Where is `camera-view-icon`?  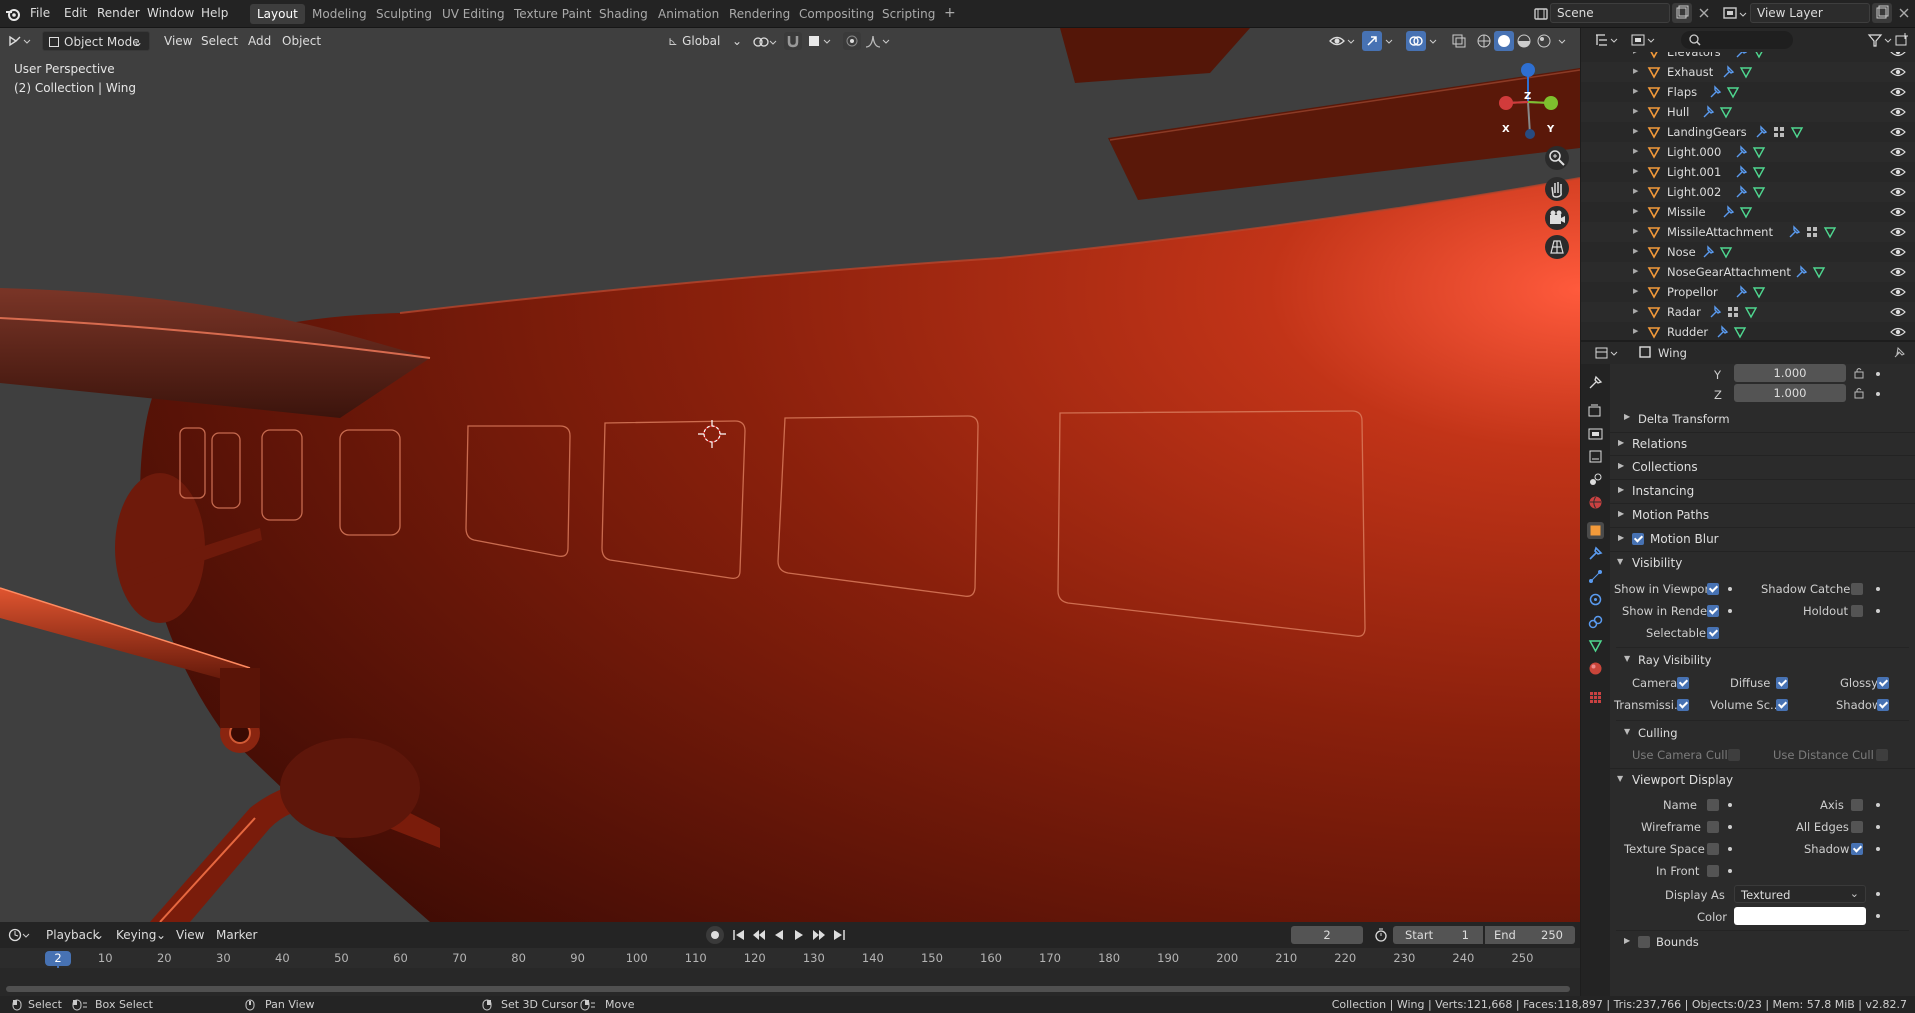 camera-view-icon is located at coordinates (1557, 218).